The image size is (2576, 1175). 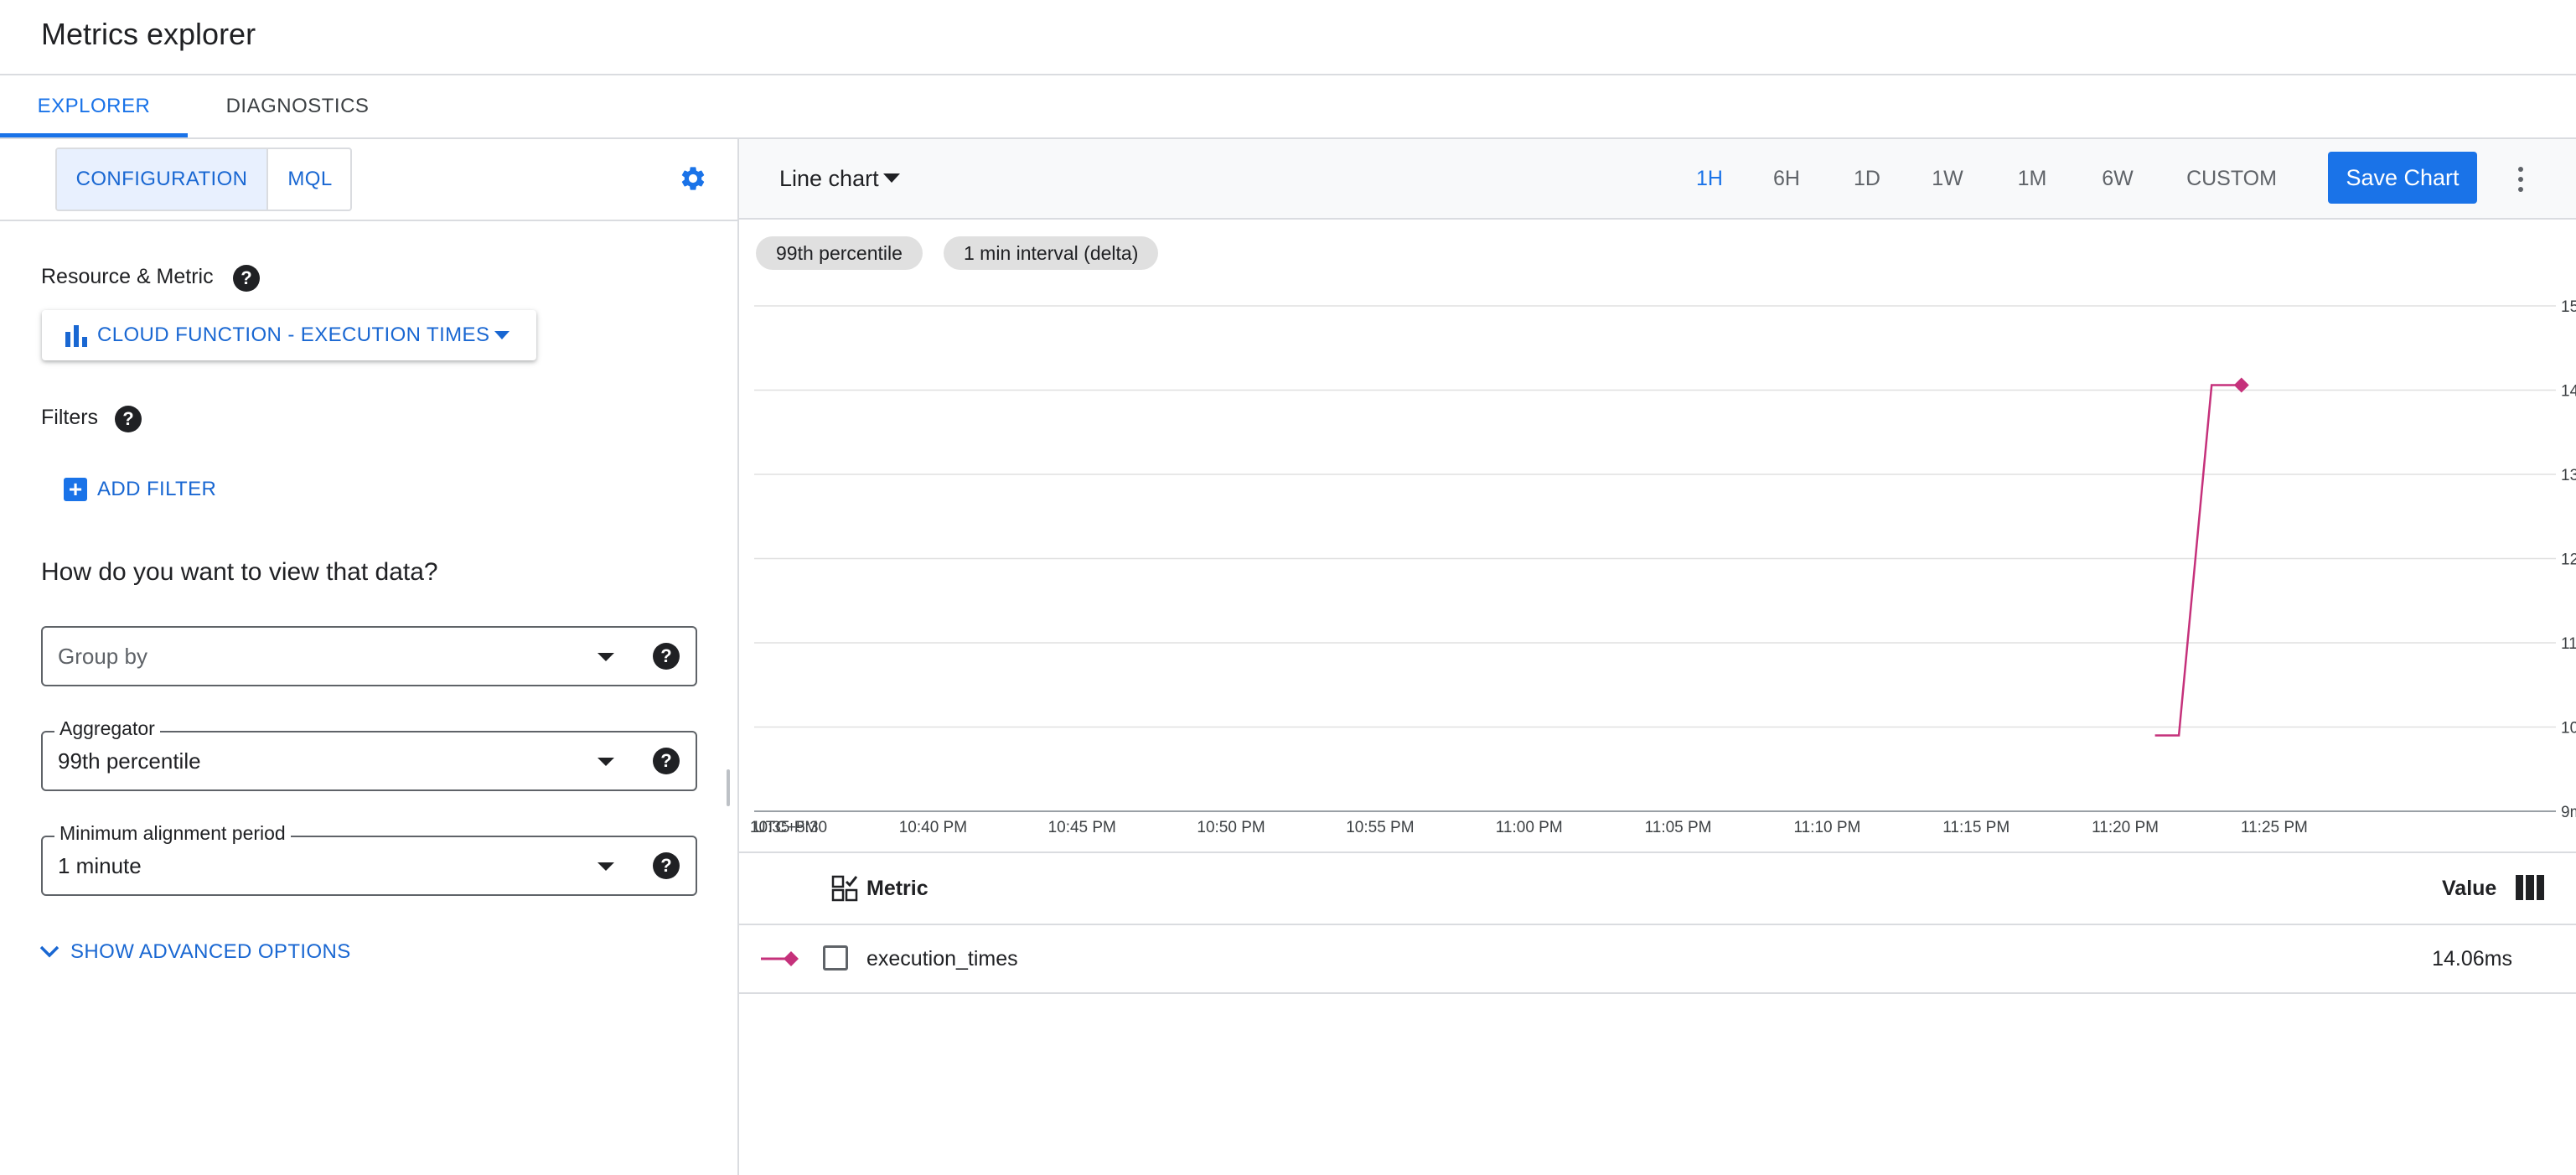 What do you see at coordinates (128, 419) in the screenshot?
I see `filters-help-icon: ?` at bounding box center [128, 419].